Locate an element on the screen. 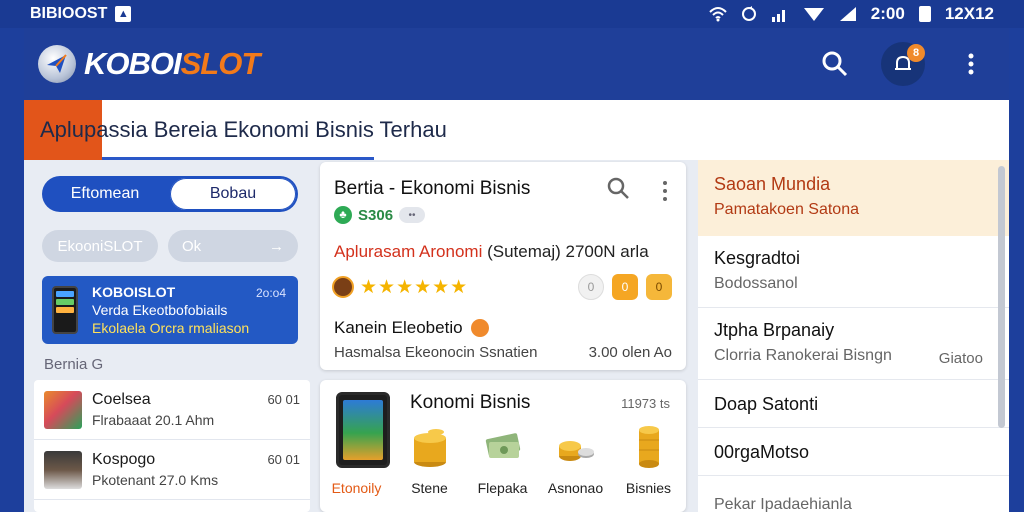 The height and width of the screenshot is (512, 1024). status-time: 2:00 is located at coordinates (887, 13).